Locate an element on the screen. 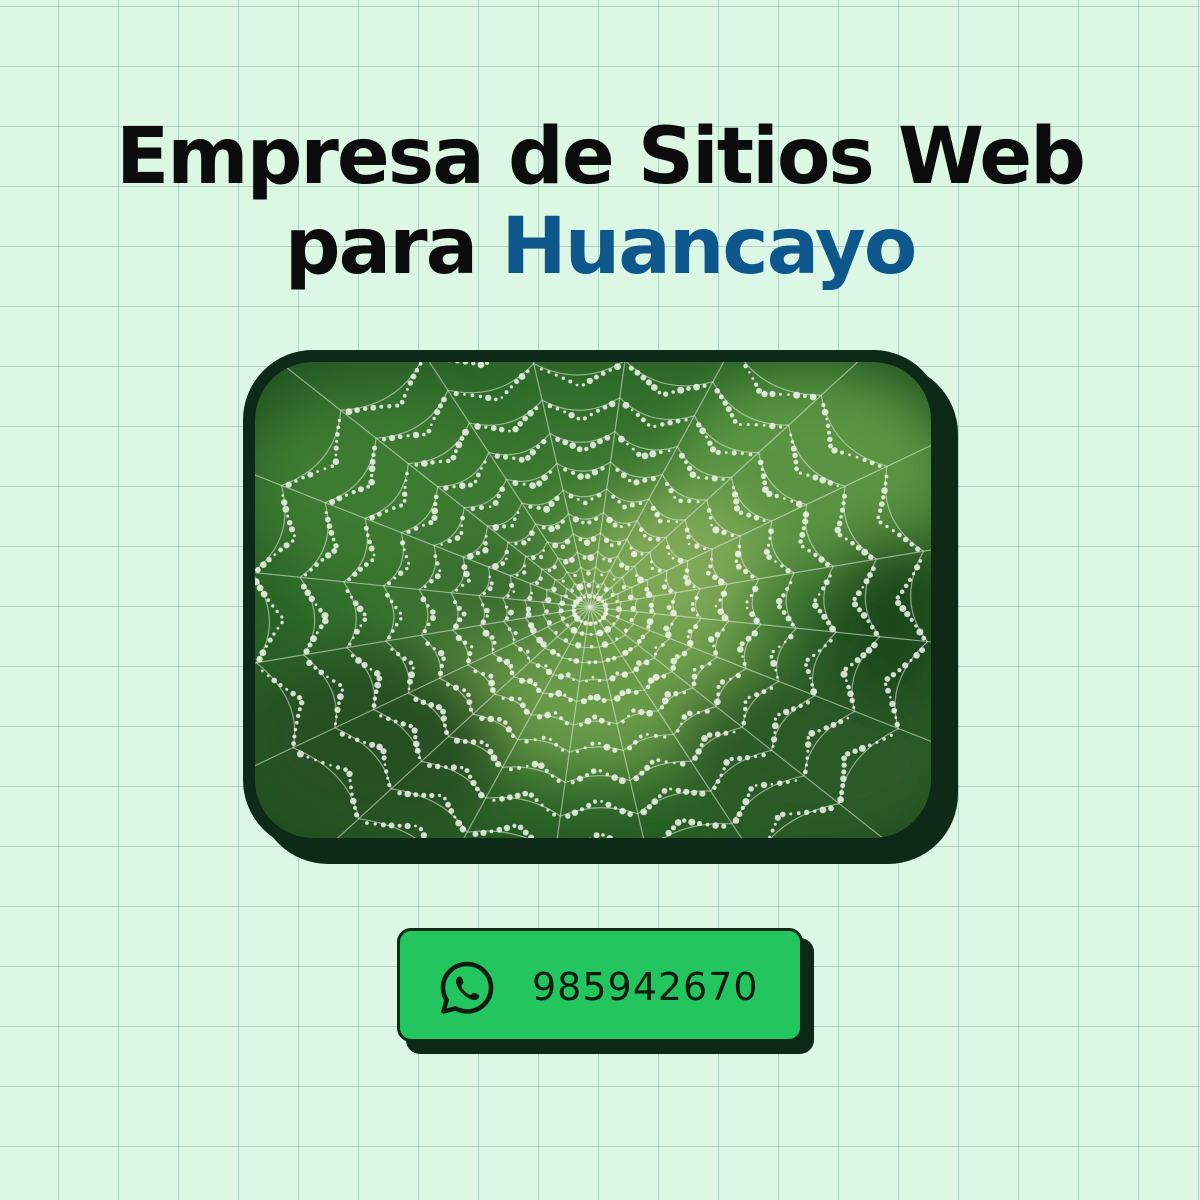  headline-city: Huancayo is located at coordinates (709, 247).